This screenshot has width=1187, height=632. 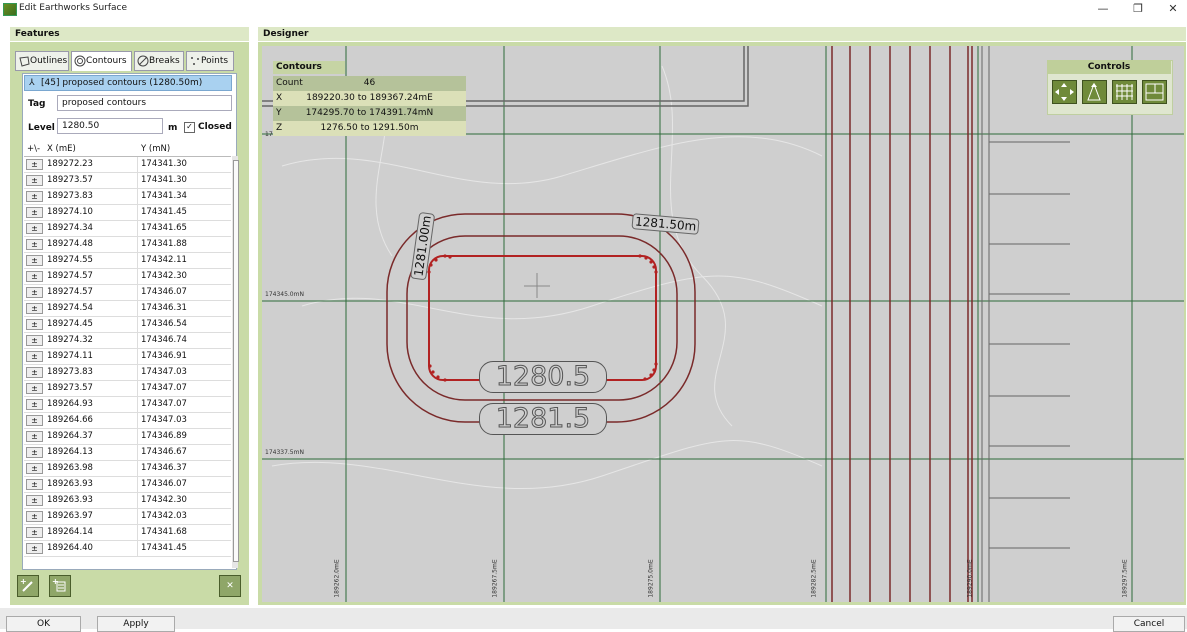 I want to click on tab-points: Points, so click(x=210, y=61).